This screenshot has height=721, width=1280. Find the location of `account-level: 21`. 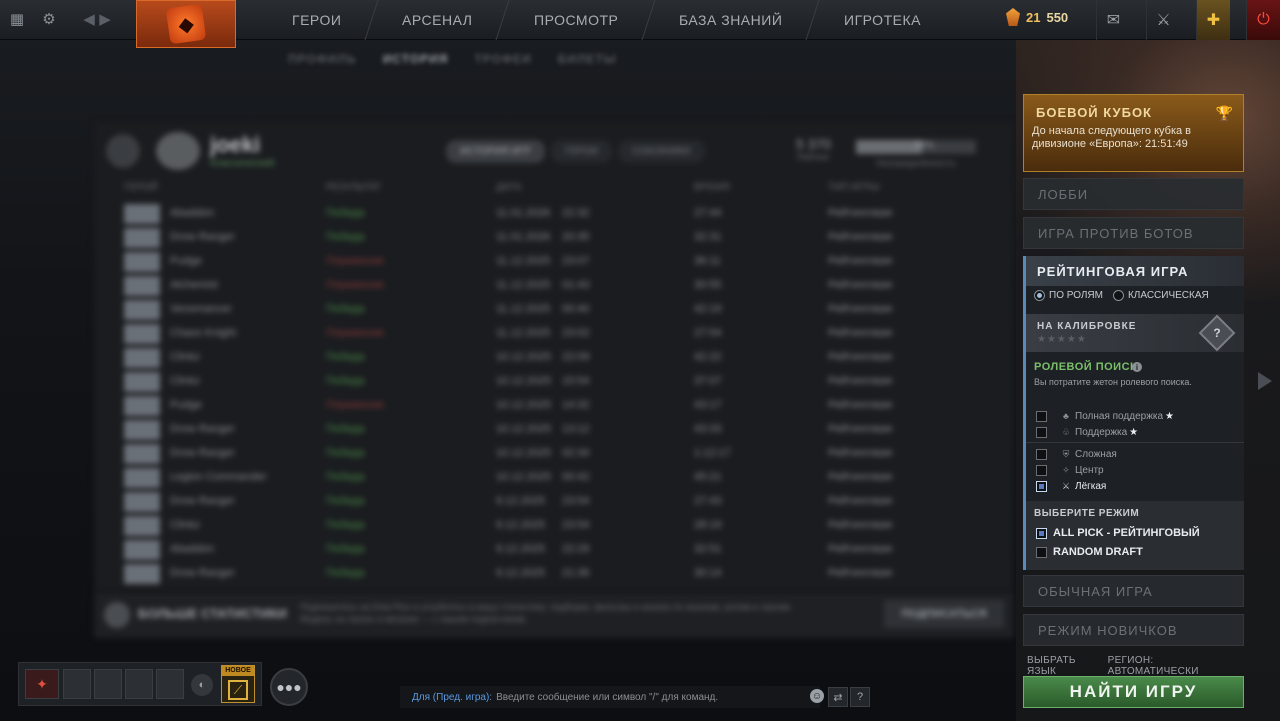

account-level: 21 is located at coordinates (1033, 17).